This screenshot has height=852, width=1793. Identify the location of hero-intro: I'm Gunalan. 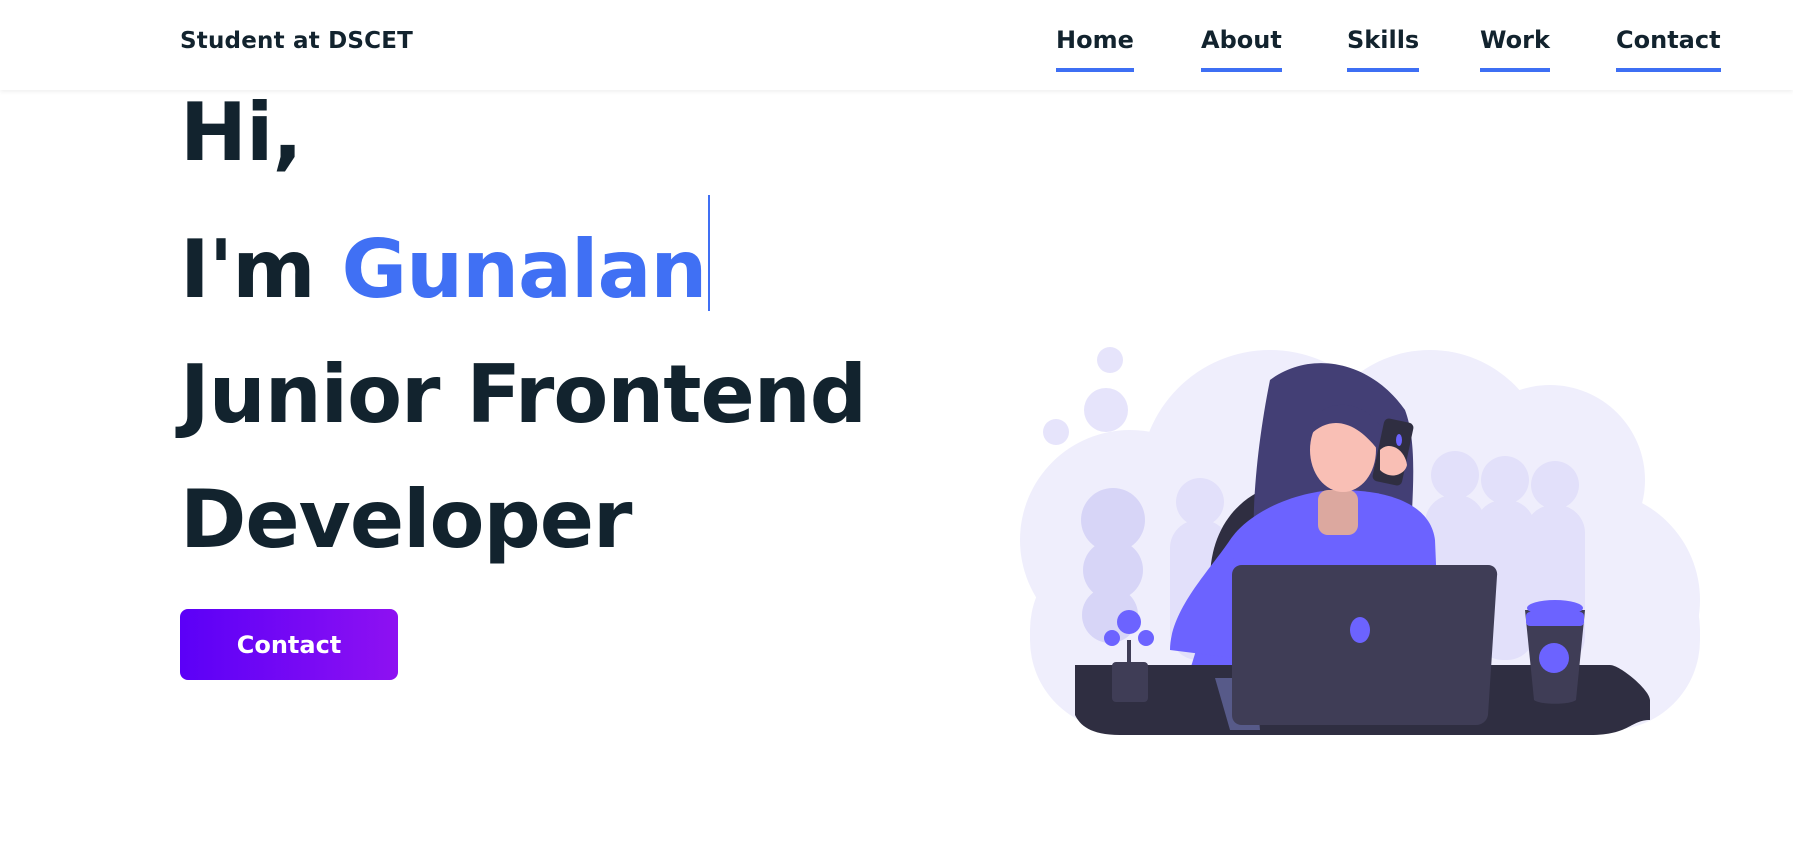
(523, 263).